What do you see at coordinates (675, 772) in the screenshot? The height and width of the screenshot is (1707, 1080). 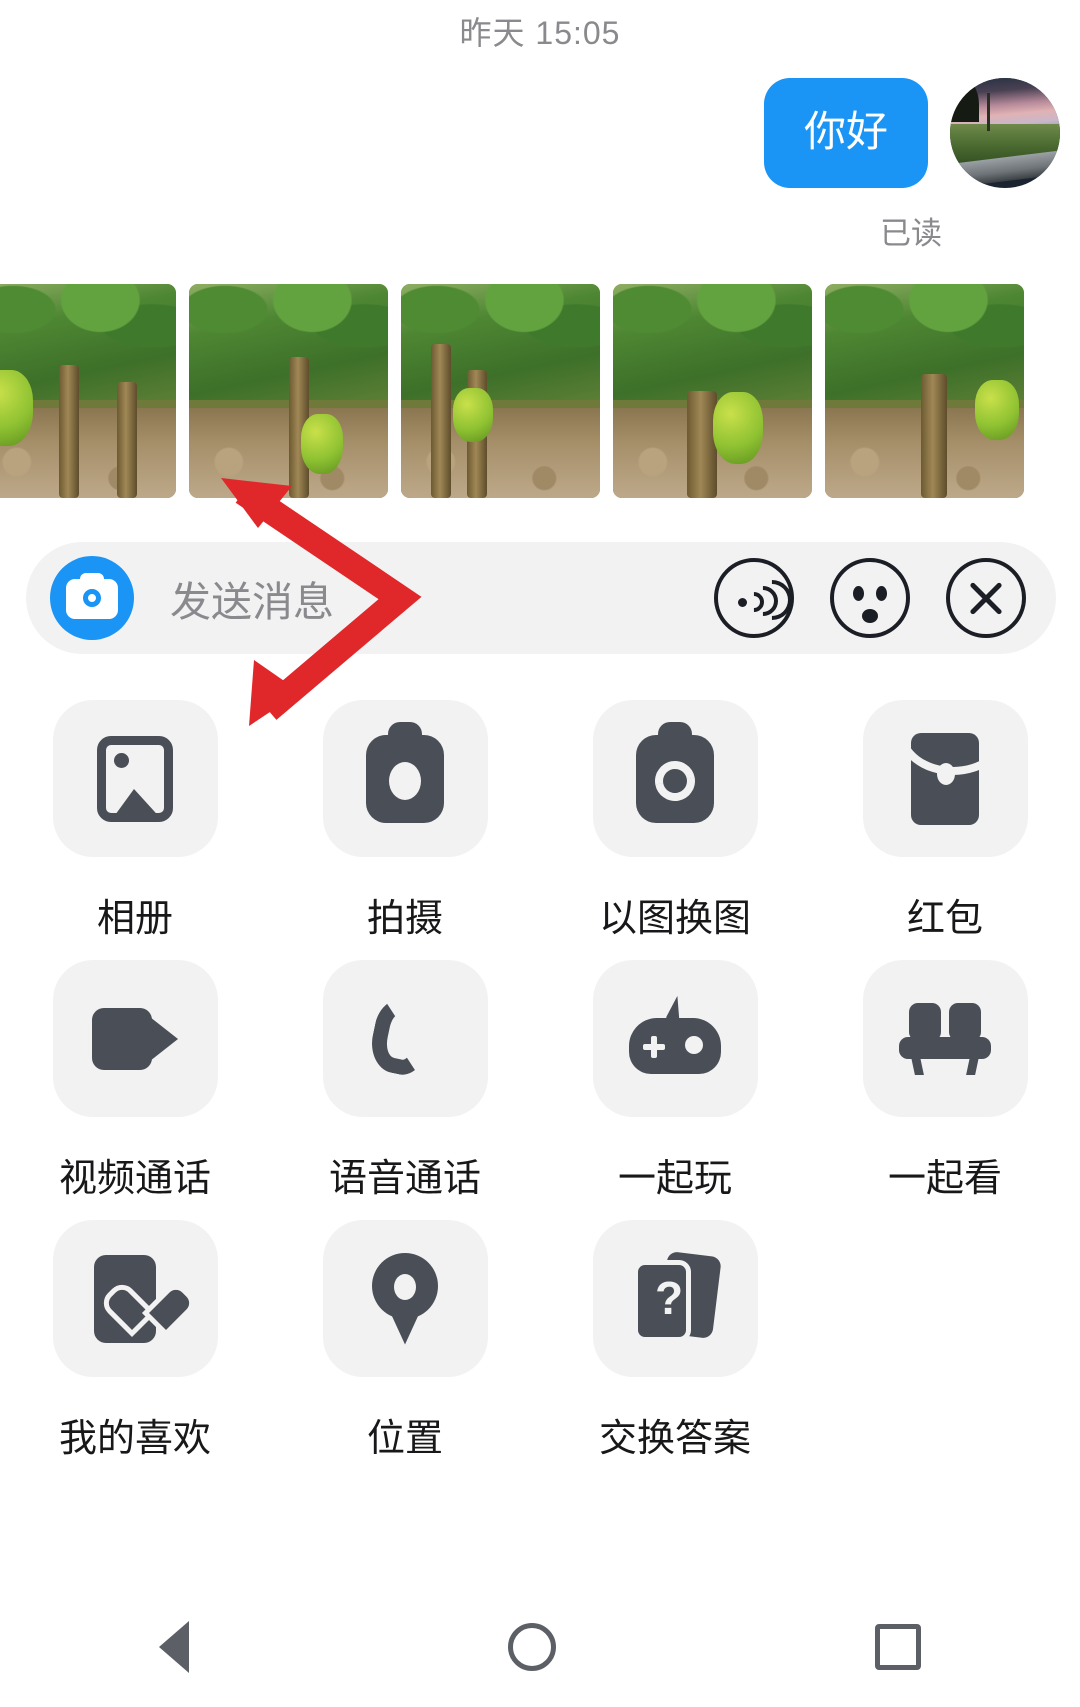 I see `image-swap-icon` at bounding box center [675, 772].